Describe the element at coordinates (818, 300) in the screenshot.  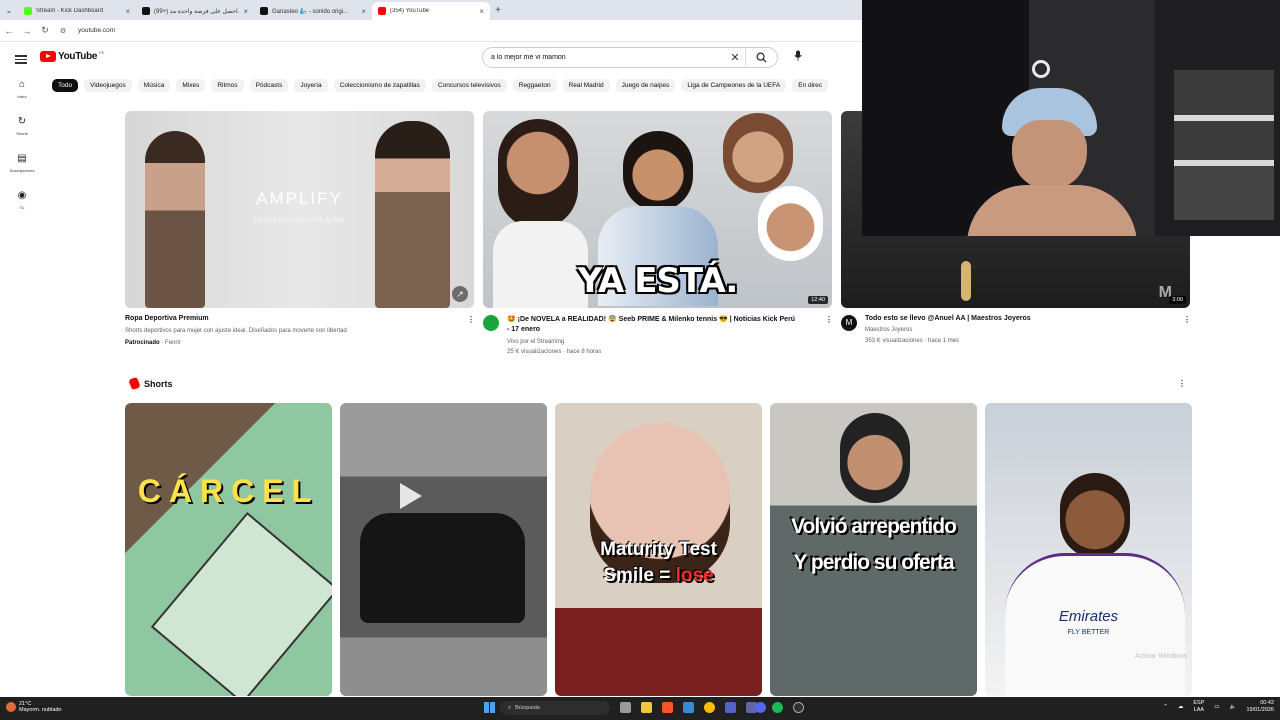
I see `video-duration: 12:40` at that location.